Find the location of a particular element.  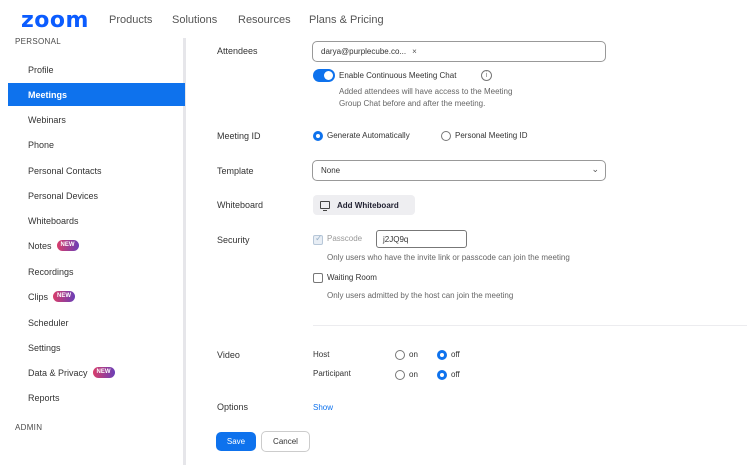

sidebar-item-settings: Settings is located at coordinates (96, 347).